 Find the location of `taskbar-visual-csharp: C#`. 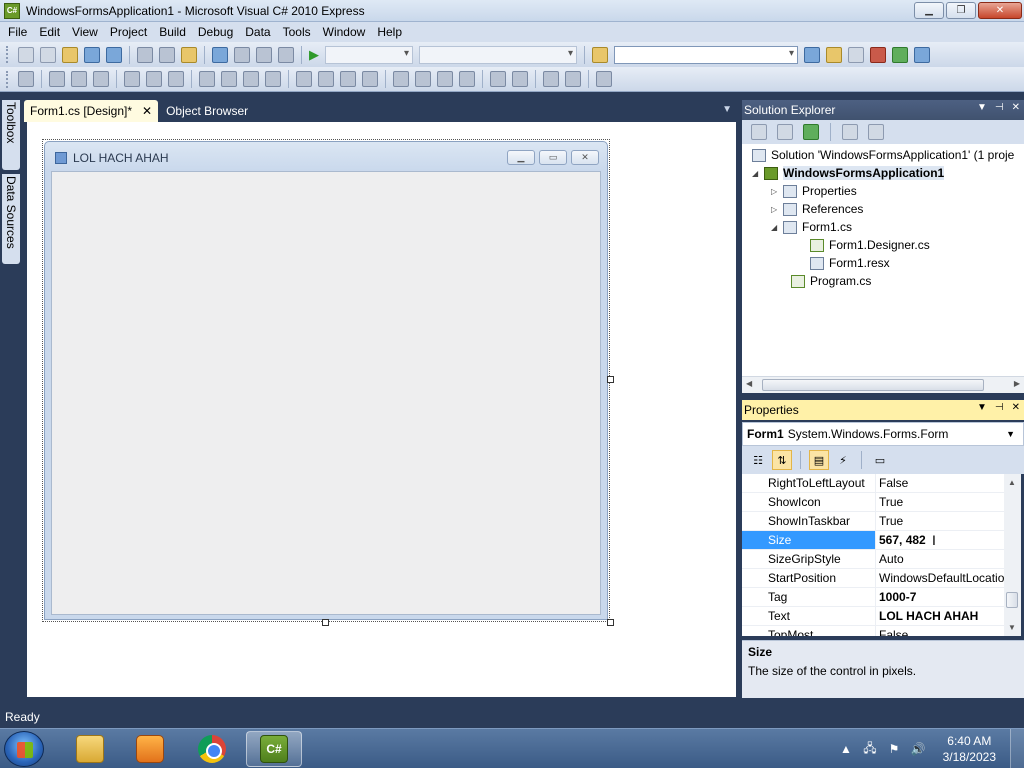

taskbar-visual-csharp: C# is located at coordinates (274, 749).